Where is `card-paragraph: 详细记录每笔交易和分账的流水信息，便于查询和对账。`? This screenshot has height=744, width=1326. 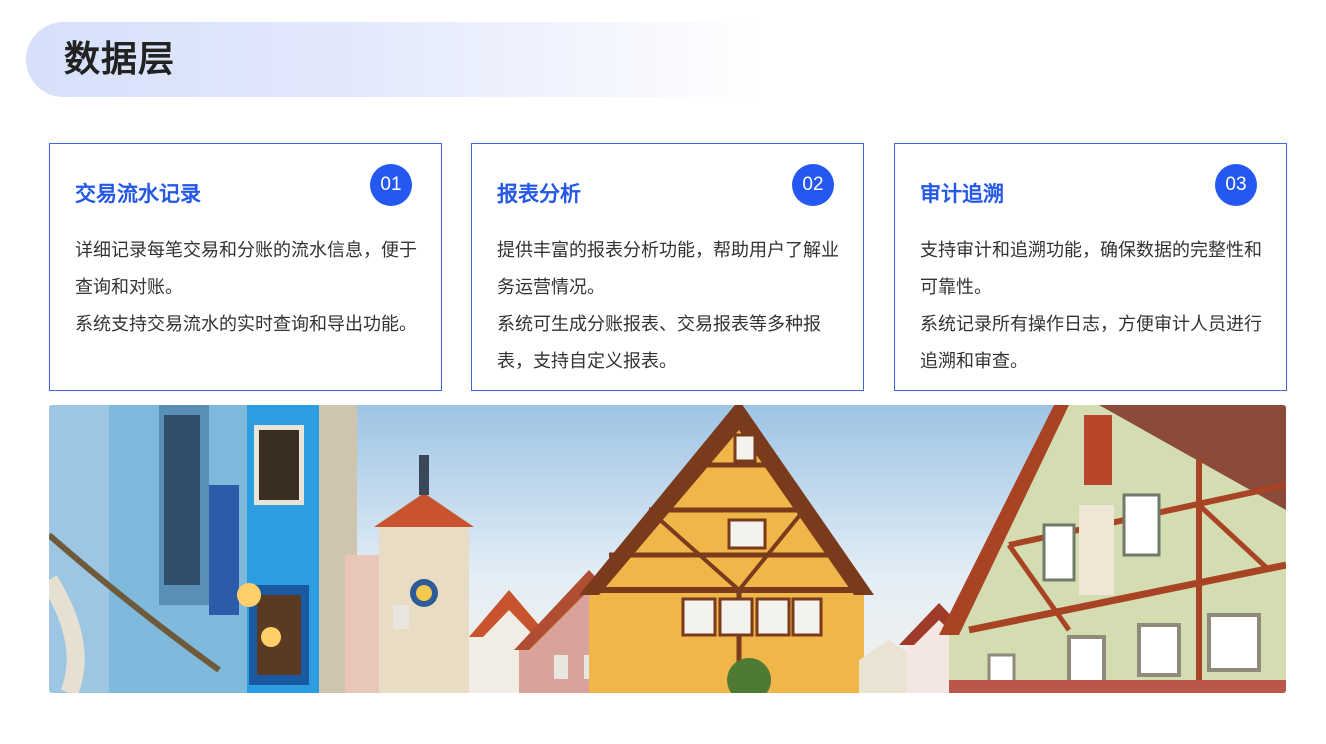
card-paragraph: 详细记录每笔交易和分账的流水信息，便于查询和对账。 is located at coordinates (246, 269).